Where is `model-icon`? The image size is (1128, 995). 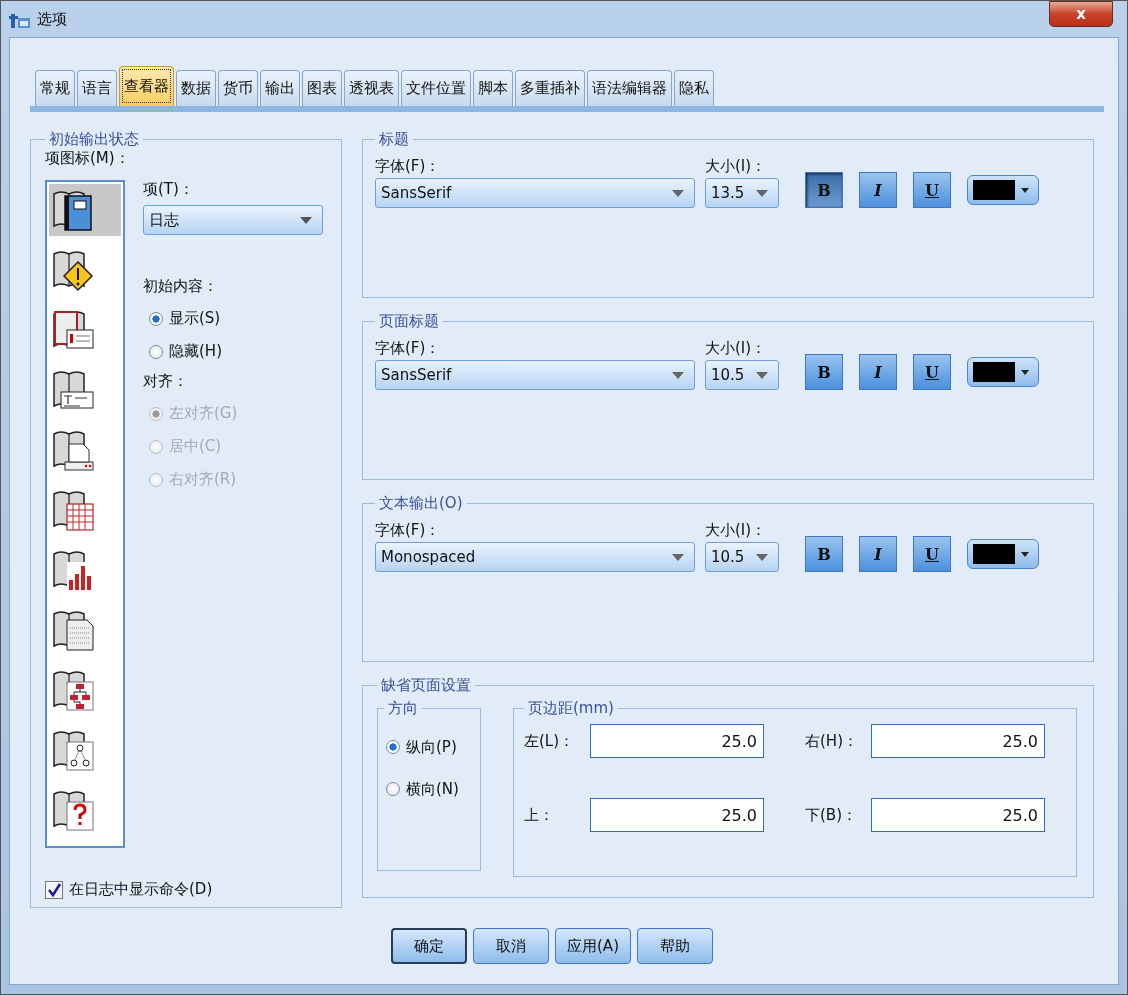 model-icon is located at coordinates (73, 750).